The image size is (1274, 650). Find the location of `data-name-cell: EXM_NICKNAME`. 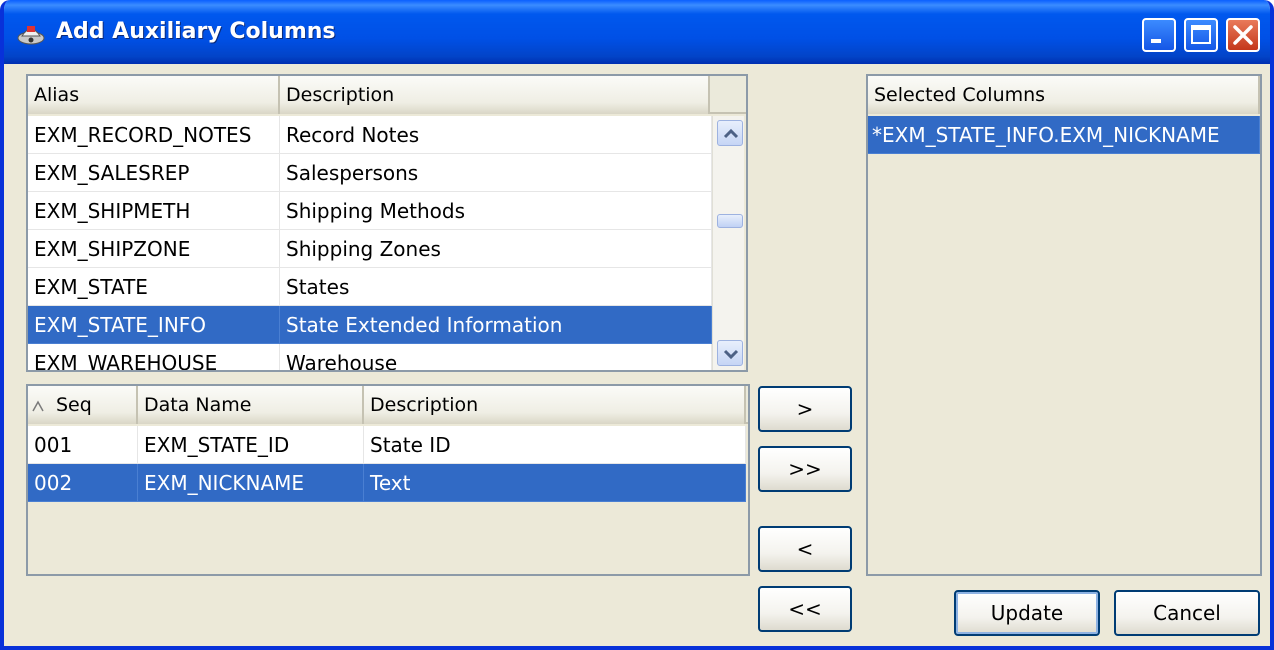

data-name-cell: EXM_NICKNAME is located at coordinates (251, 483).